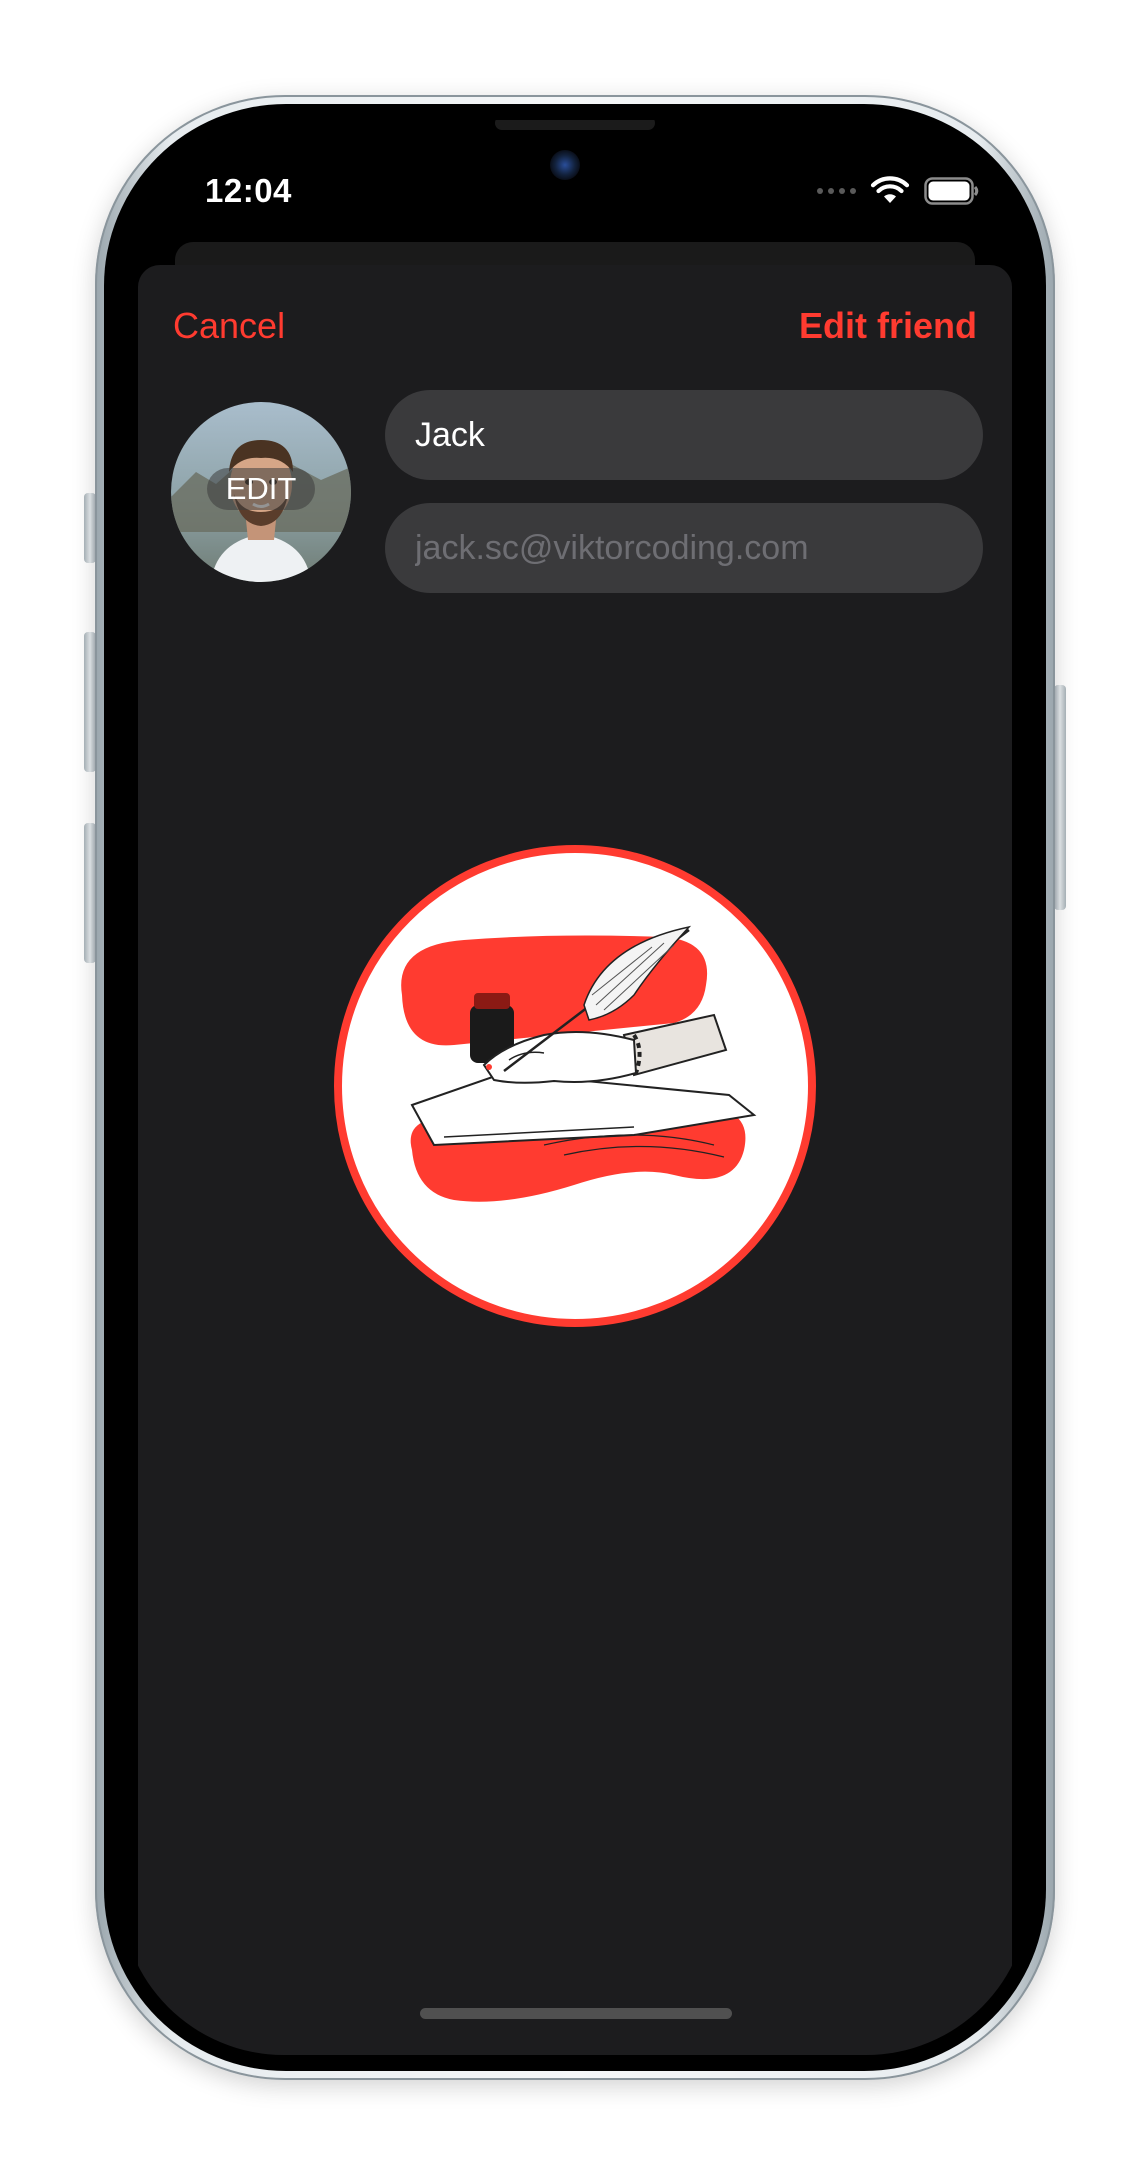 The height and width of the screenshot is (2164, 1147). What do you see at coordinates (684, 435) in the screenshot?
I see `name-field` at bounding box center [684, 435].